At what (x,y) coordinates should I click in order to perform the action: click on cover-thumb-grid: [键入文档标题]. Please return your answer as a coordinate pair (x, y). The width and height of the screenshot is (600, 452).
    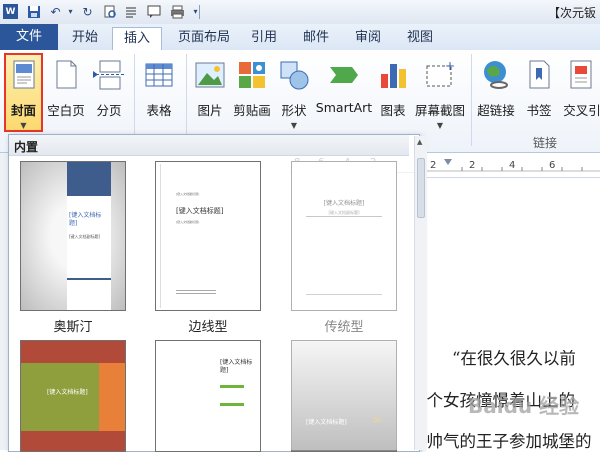
    Looking at the image, I should click on (73, 396).